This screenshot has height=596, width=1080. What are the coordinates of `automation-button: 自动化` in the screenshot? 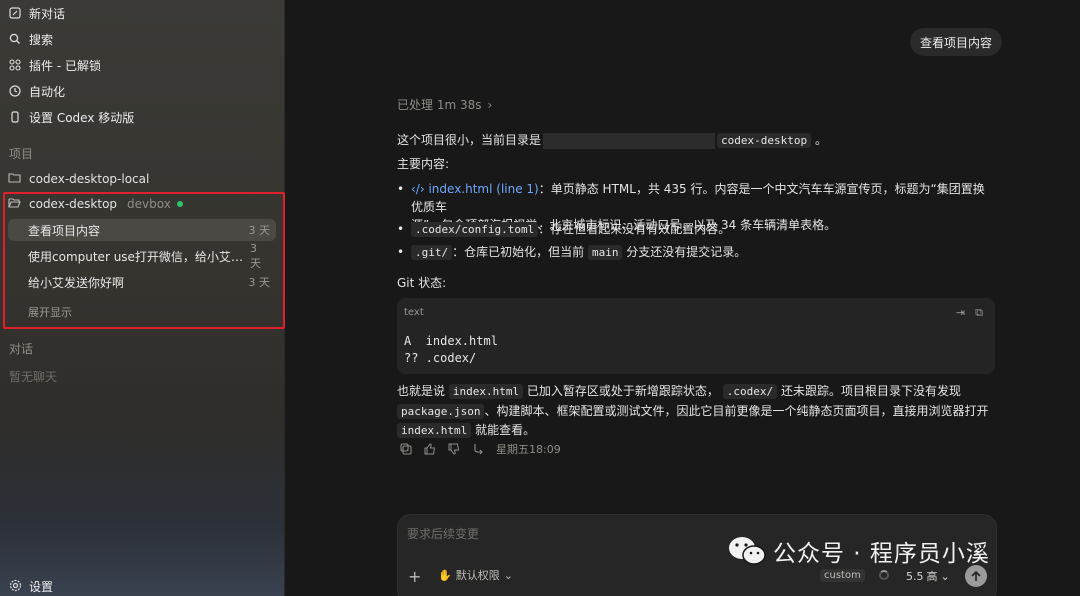 It's located at (36, 91).